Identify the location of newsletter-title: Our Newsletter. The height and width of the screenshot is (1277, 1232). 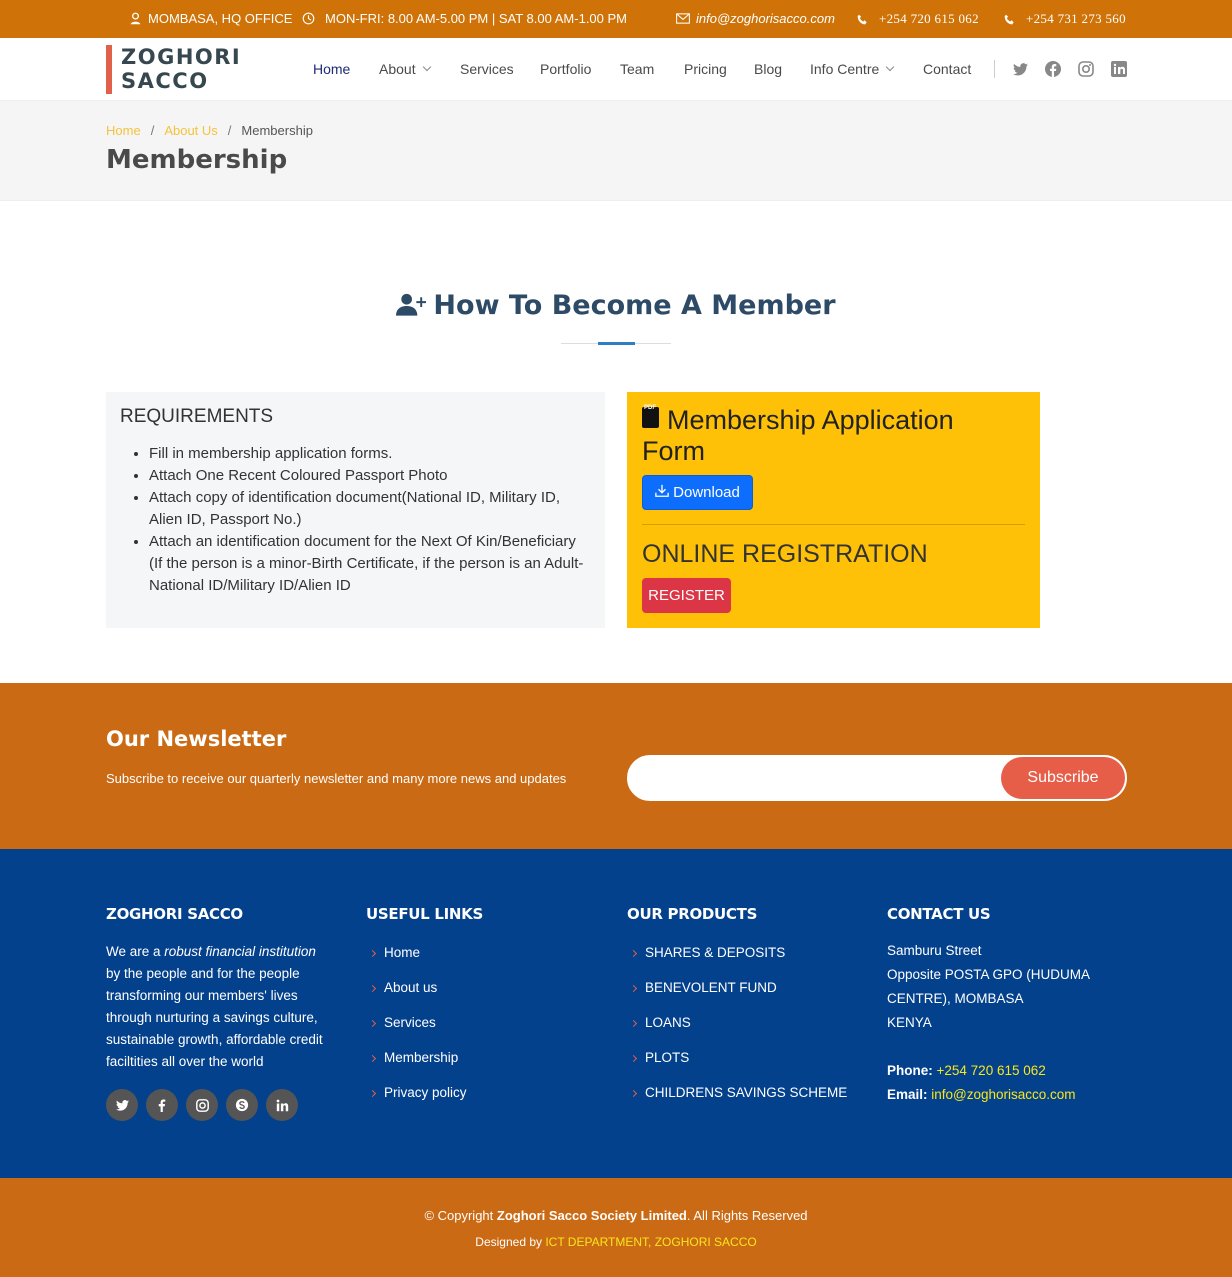
(196, 739).